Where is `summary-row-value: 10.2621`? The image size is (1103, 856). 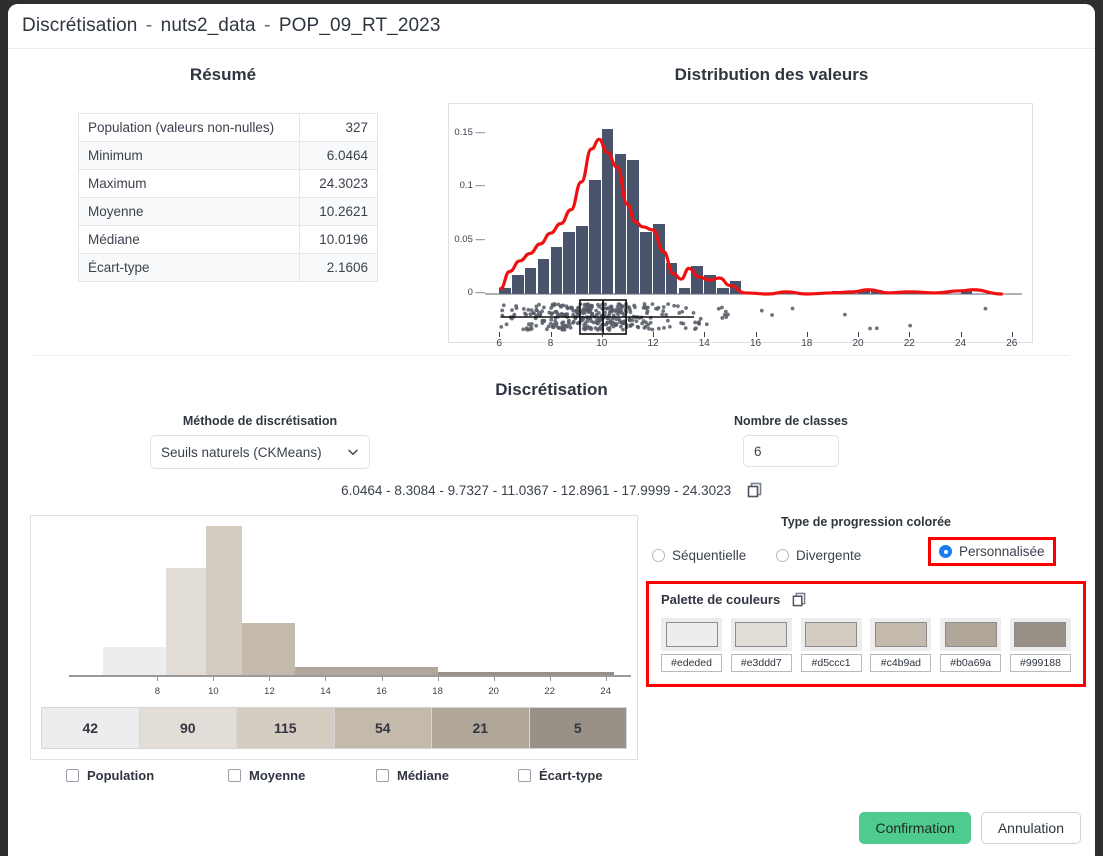
summary-row-value: 10.2621 is located at coordinates (338, 211).